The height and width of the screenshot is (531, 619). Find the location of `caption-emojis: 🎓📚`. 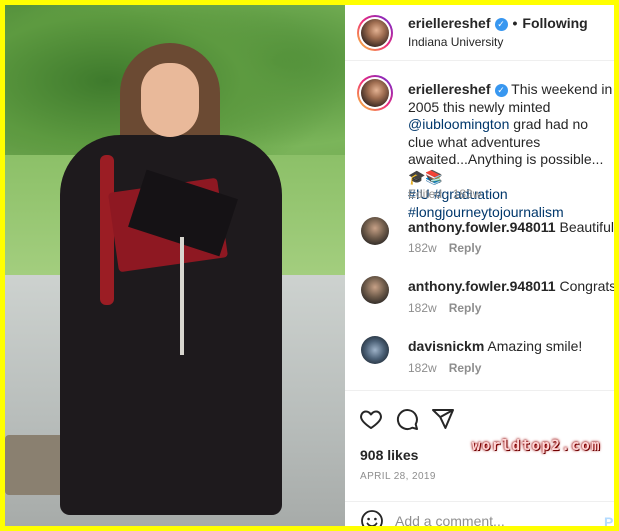

caption-emojis: 🎓📚 is located at coordinates (425, 176).